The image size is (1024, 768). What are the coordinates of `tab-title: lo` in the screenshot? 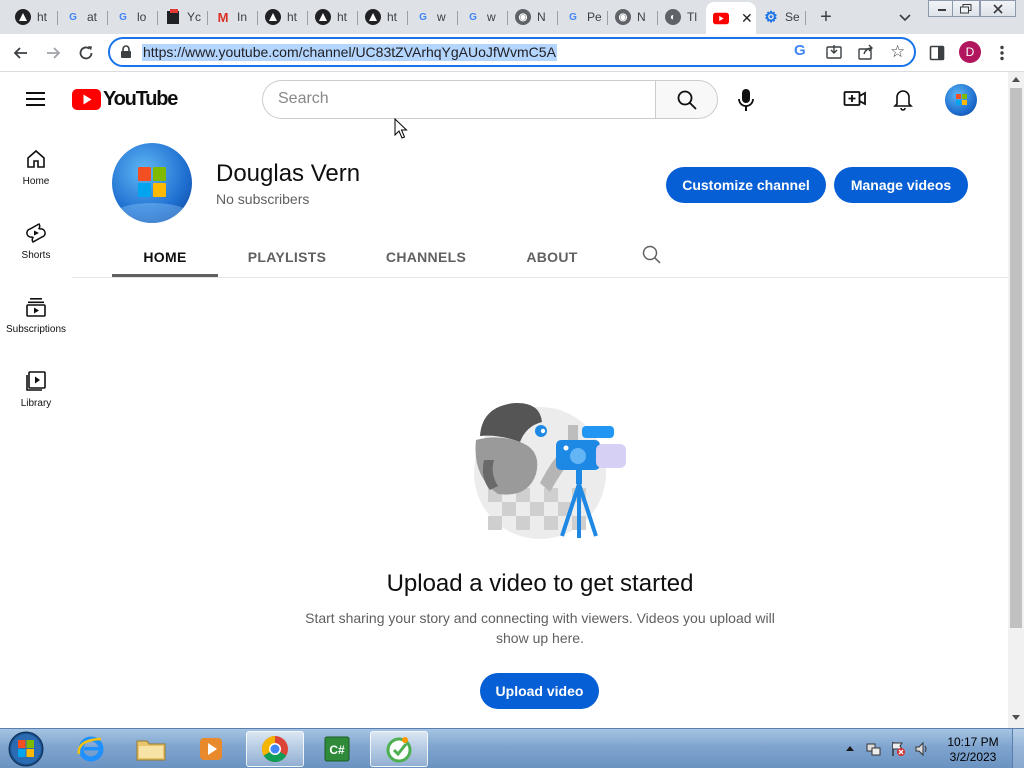 It's located at (142, 17).